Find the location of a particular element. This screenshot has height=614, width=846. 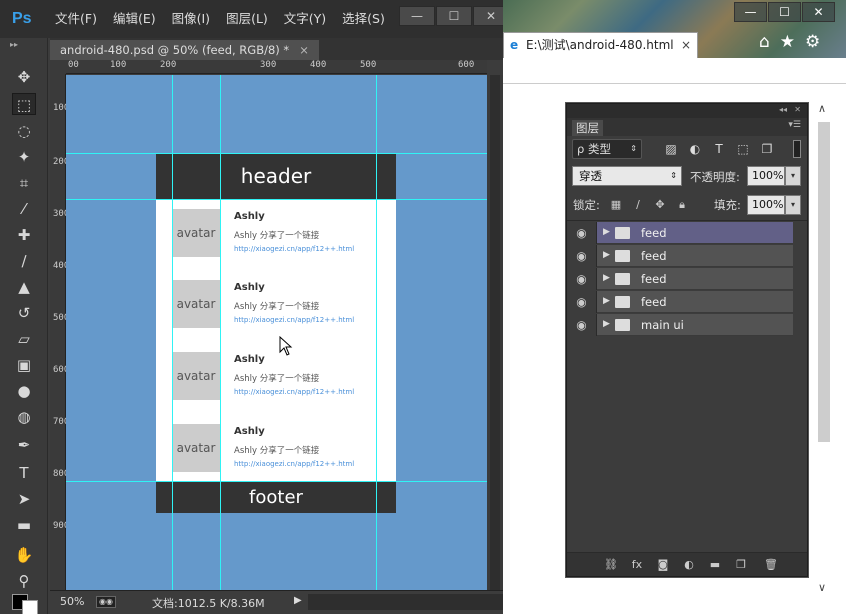

home-icon: ⌂ is located at coordinates (764, 42).